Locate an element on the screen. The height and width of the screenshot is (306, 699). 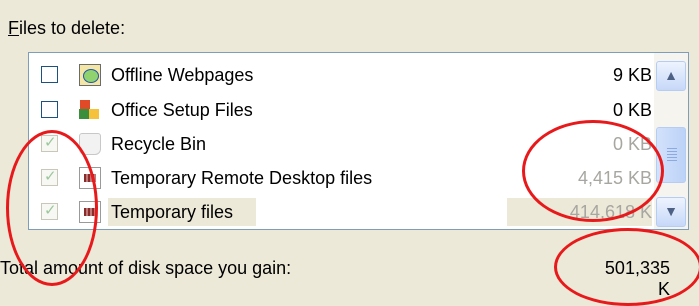
item-name: Temporary files is located at coordinates (172, 212).